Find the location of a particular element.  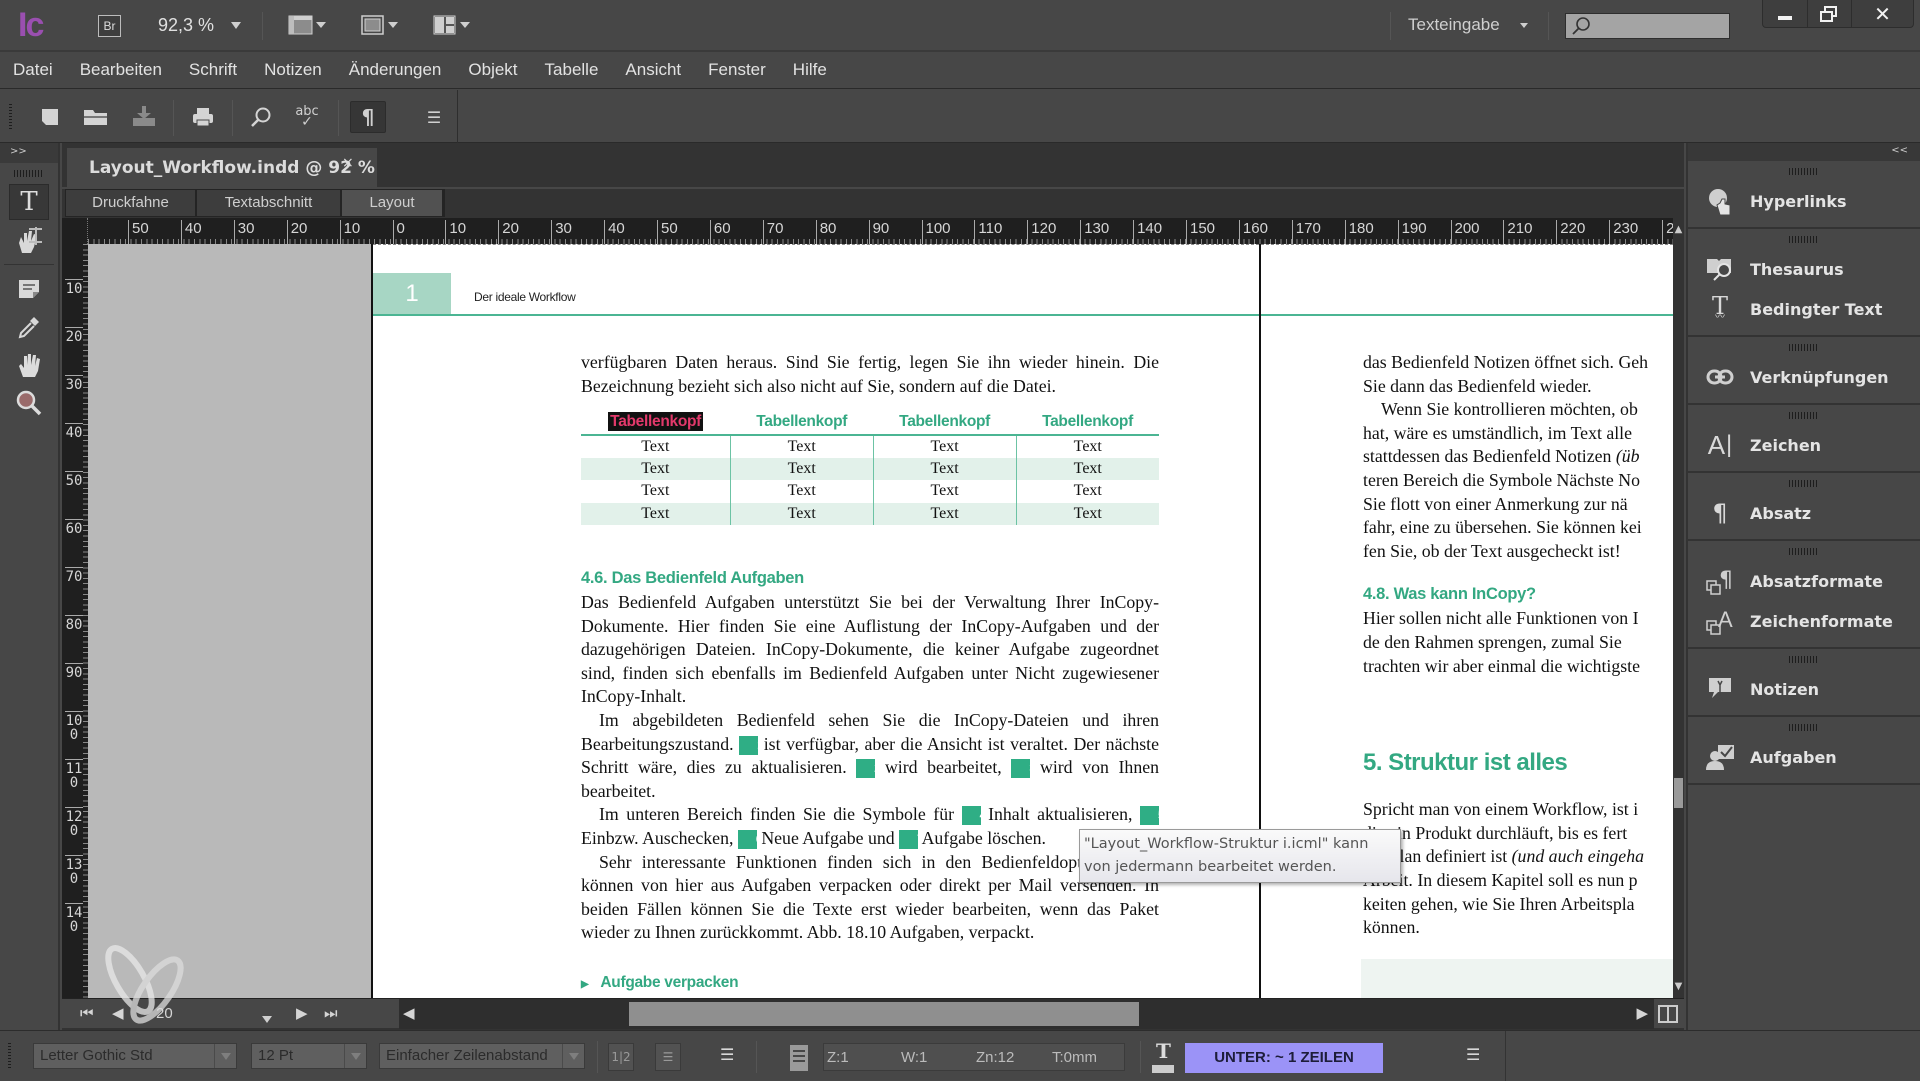

menu-ansicht: Ansicht is located at coordinates (653, 70).